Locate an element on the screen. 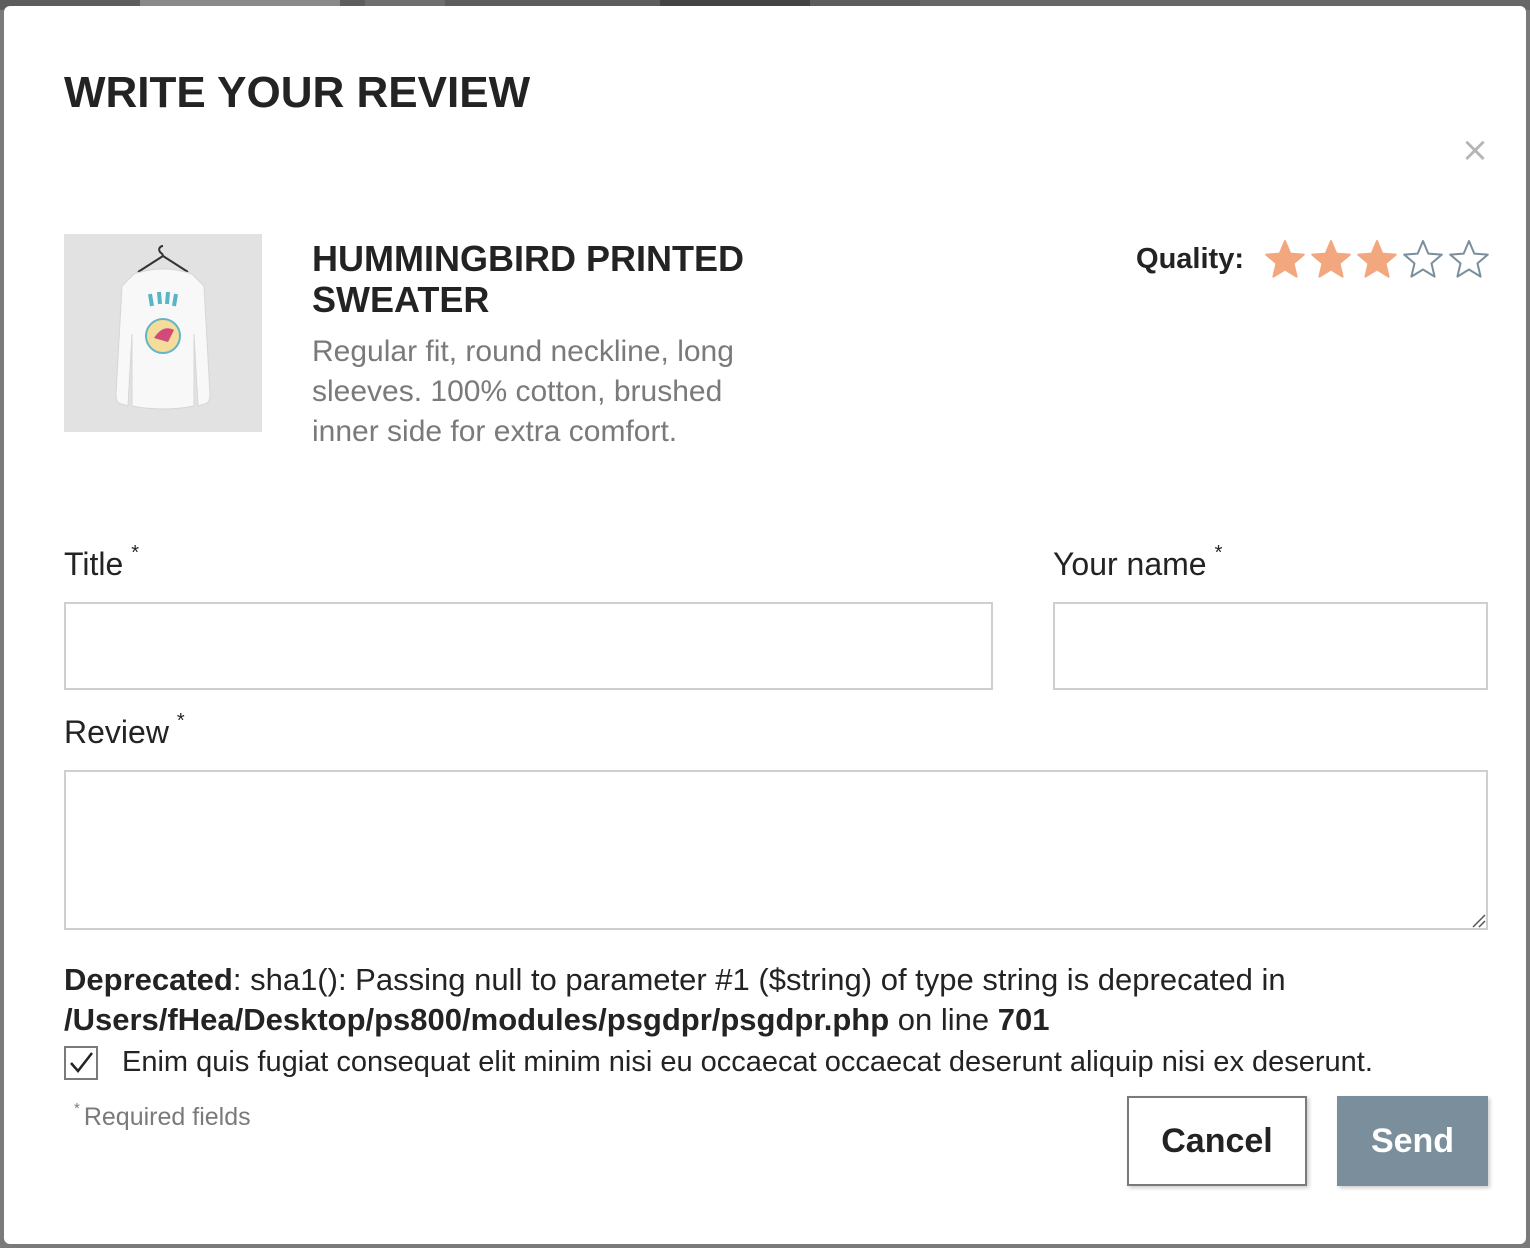  product-image is located at coordinates (163, 333).